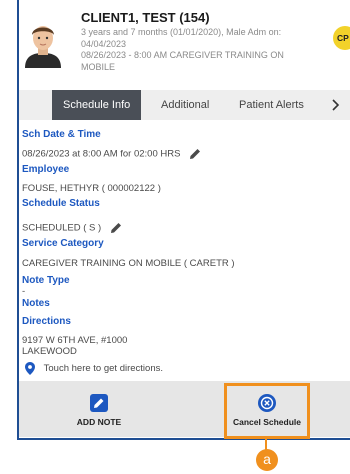 The height and width of the screenshot is (474, 350). What do you see at coordinates (43, 44) in the screenshot?
I see `client-avatar` at bounding box center [43, 44].